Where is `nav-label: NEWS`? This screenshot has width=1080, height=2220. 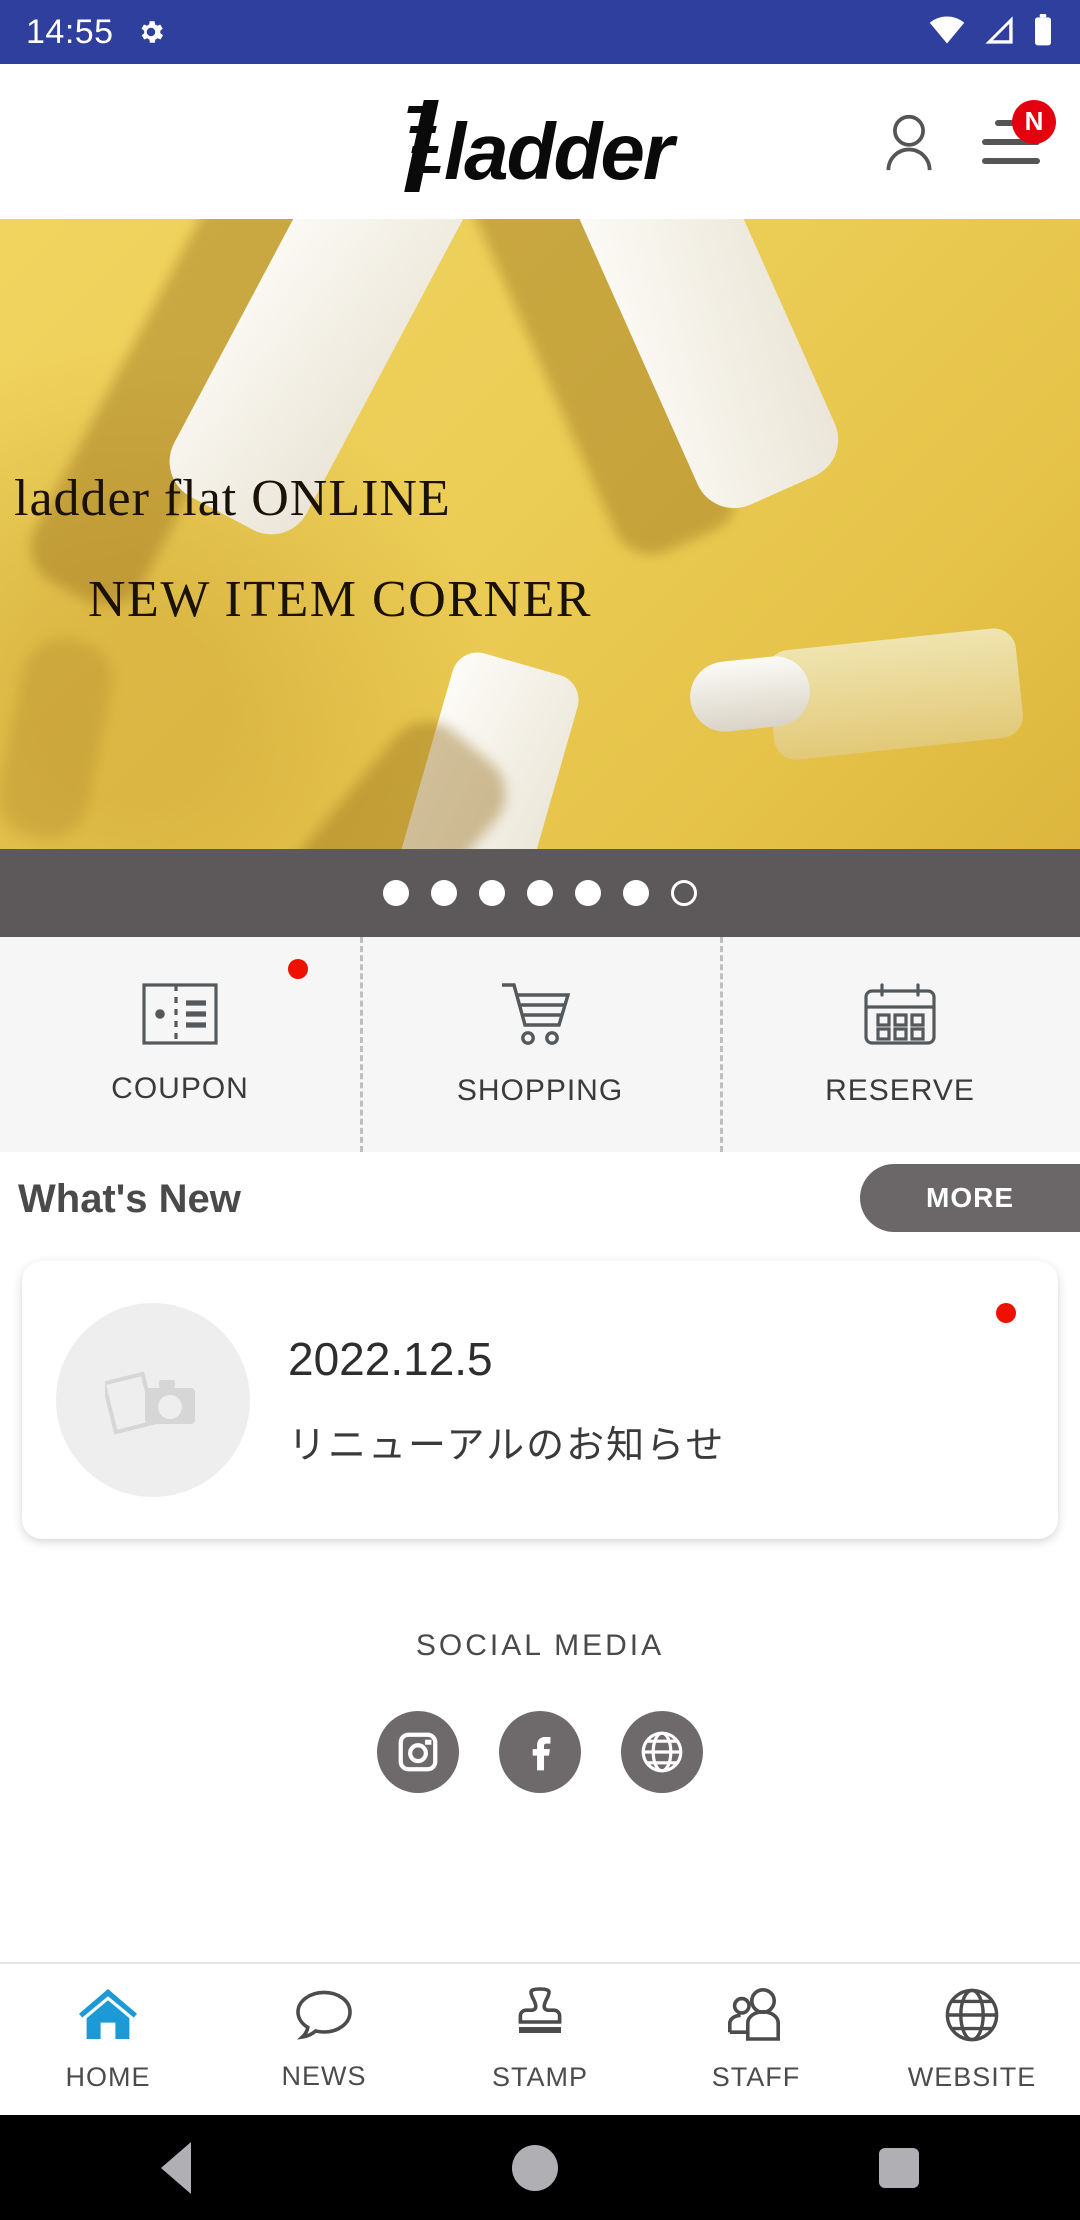
nav-label: NEWS is located at coordinates (324, 2075).